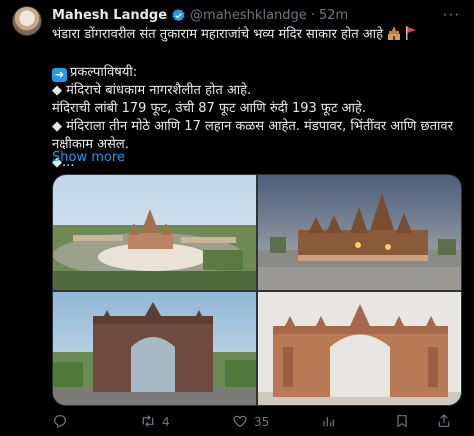 The height and width of the screenshot is (436, 474). Describe the element at coordinates (451, 15) in the screenshot. I see `more-options-icon: ···` at that location.